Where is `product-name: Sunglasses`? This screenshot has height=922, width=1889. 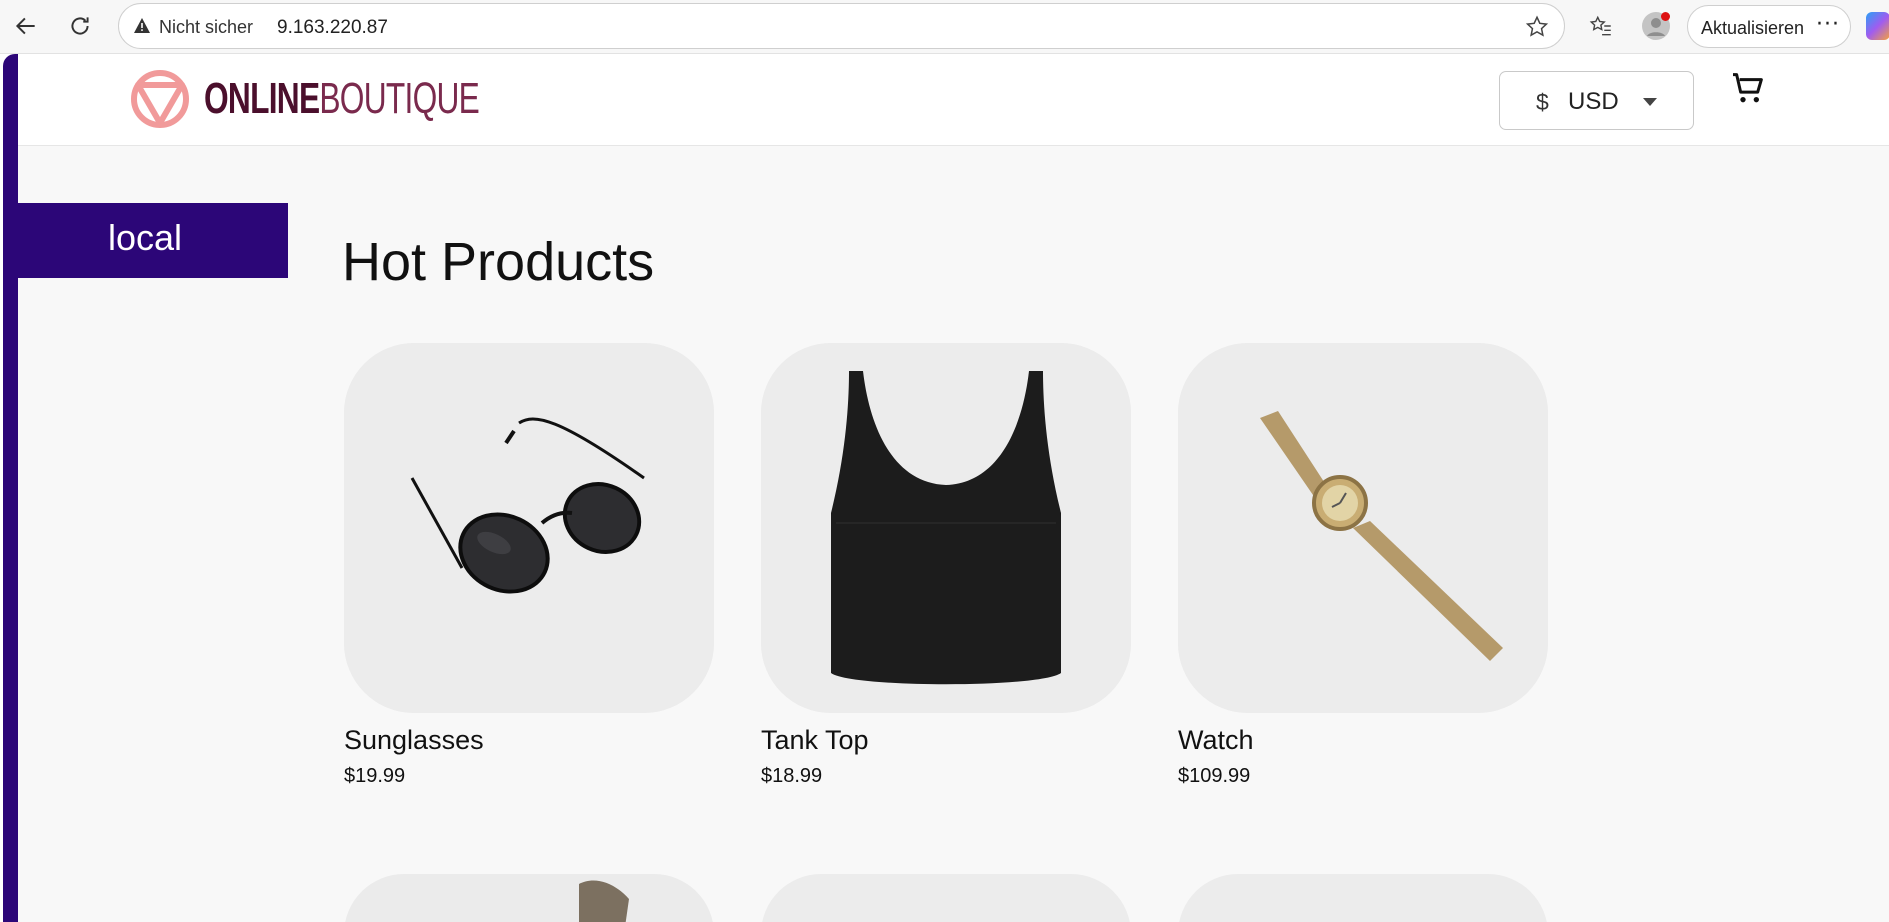 product-name: Sunglasses is located at coordinates (414, 740).